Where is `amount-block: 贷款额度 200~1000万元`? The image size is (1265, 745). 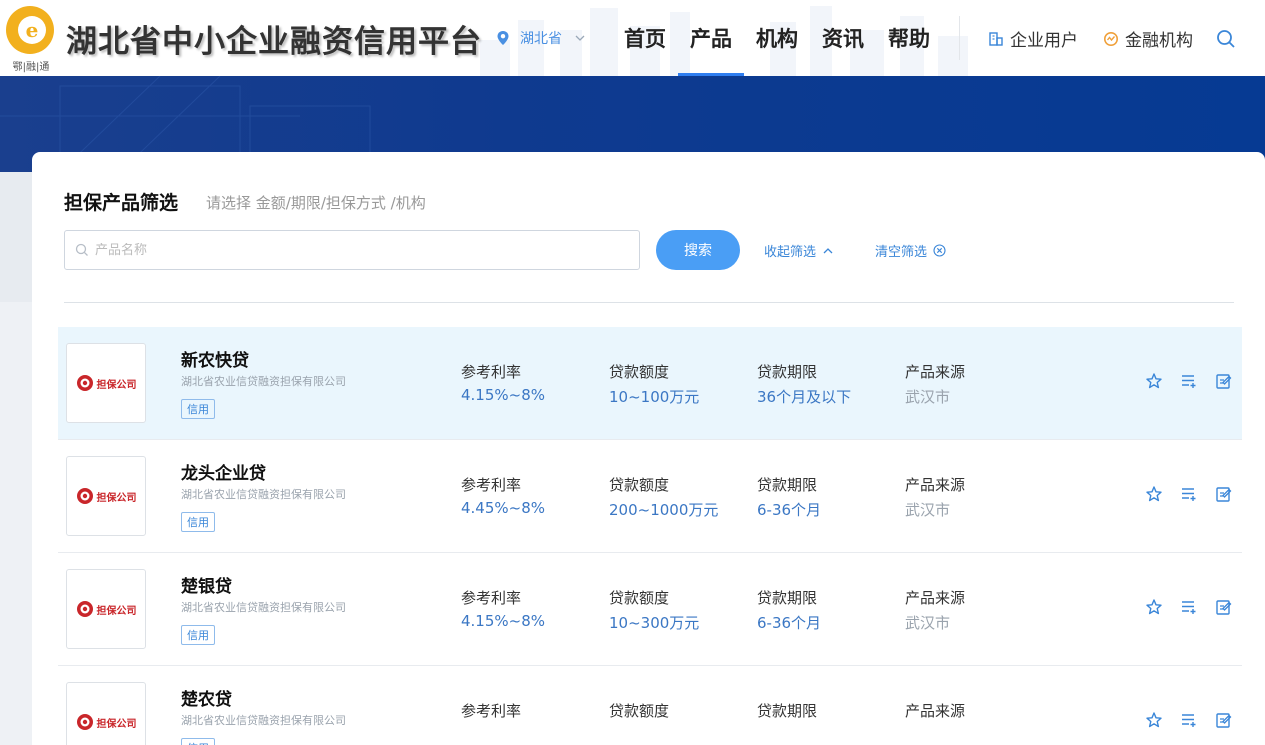 amount-block: 贷款额度 200~1000万元 is located at coordinates (663, 497).